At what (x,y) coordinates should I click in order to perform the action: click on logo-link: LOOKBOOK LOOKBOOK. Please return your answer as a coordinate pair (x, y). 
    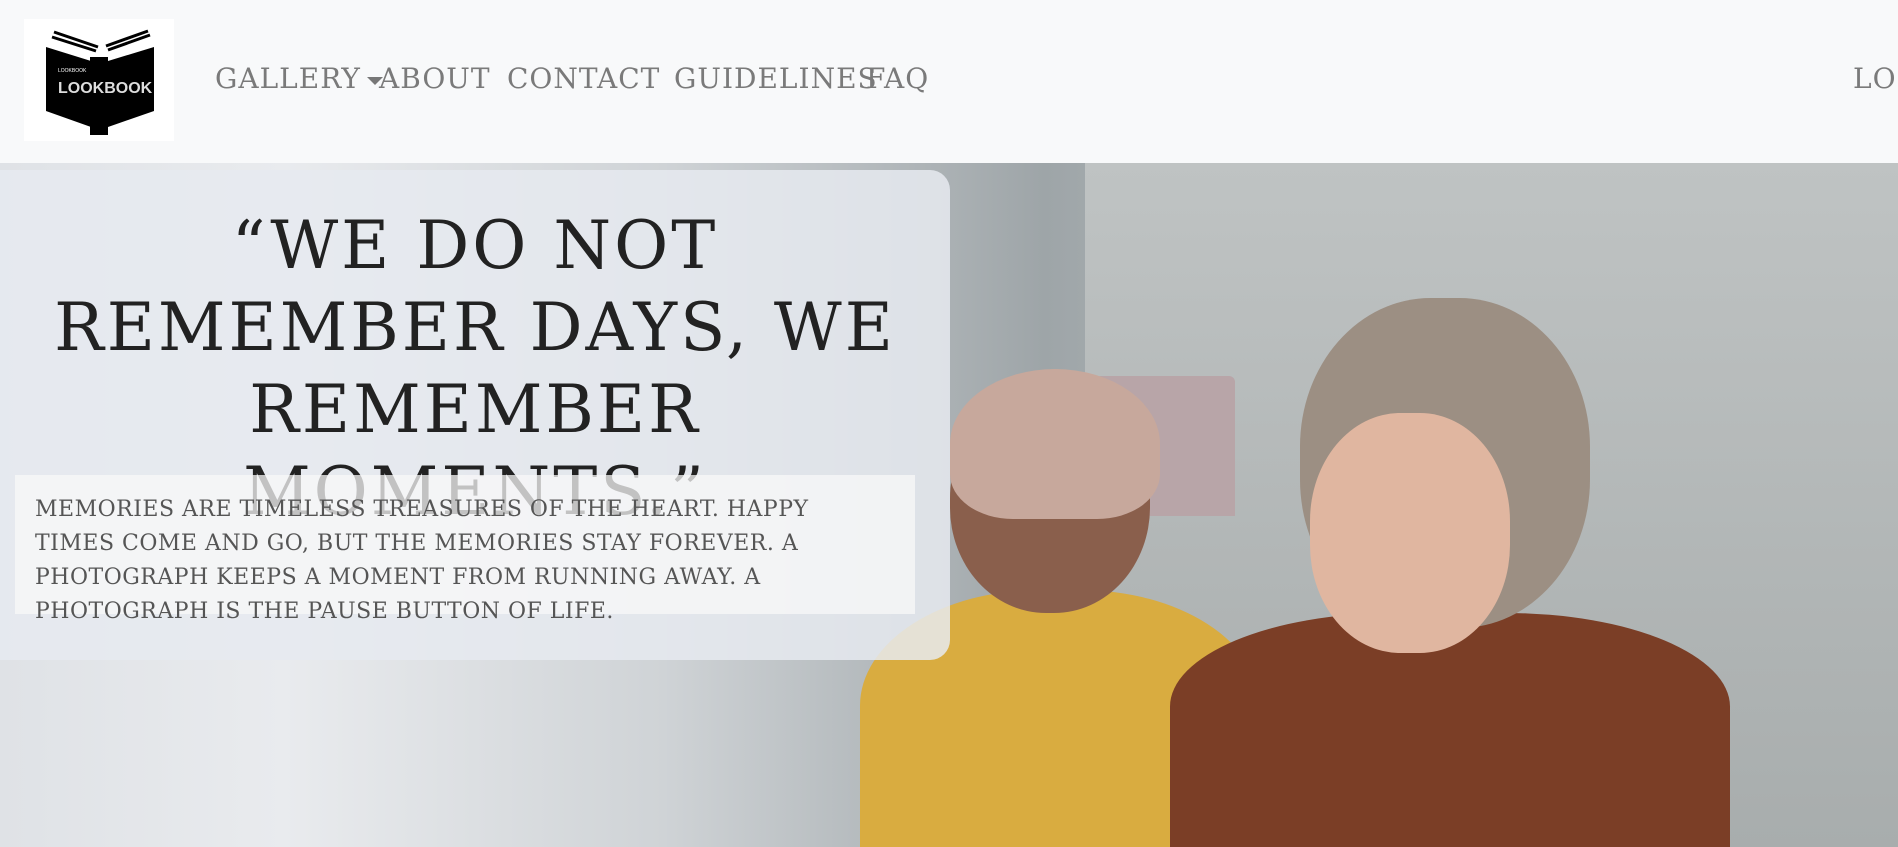
    Looking at the image, I should click on (99, 80).